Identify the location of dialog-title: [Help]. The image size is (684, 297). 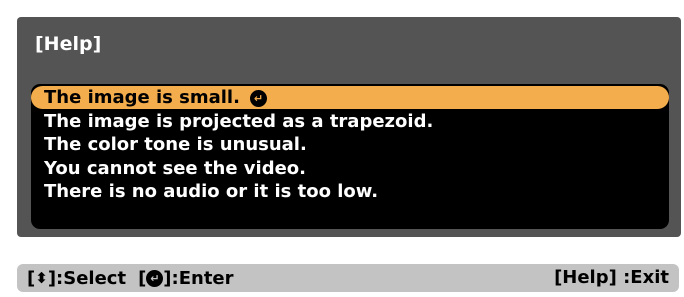
(68, 44).